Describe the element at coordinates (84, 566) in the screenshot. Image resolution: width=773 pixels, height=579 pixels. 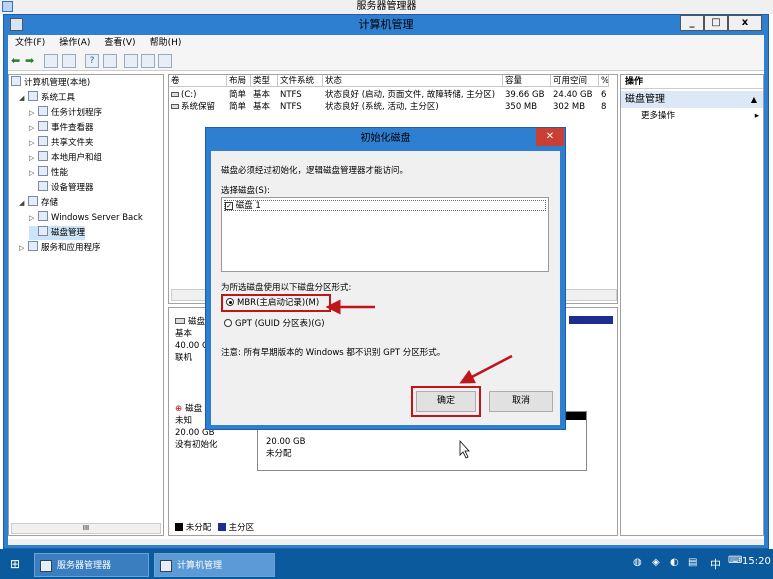
I see `taskbar-item-label: 服务器管理器` at that location.